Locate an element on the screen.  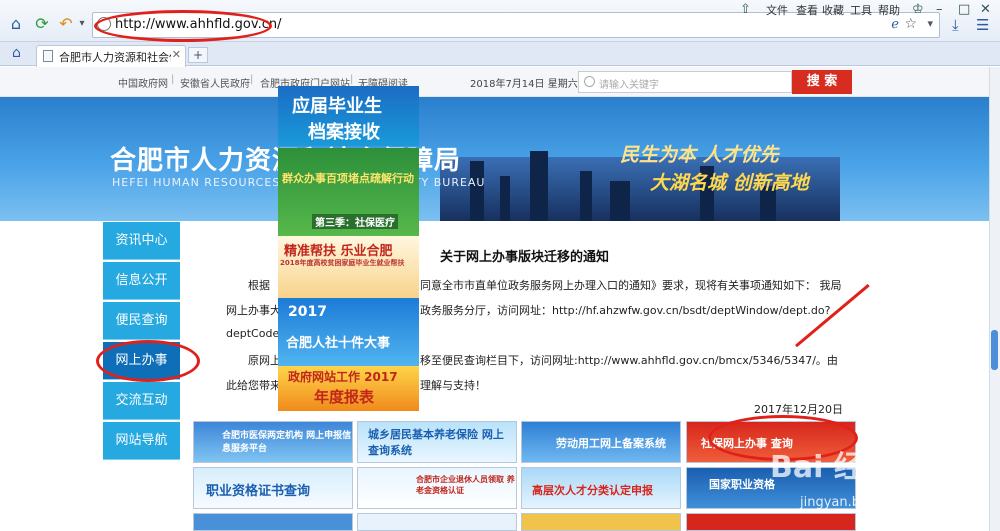
nav-interaction: 交流互动 is located at coordinates (141, 401).